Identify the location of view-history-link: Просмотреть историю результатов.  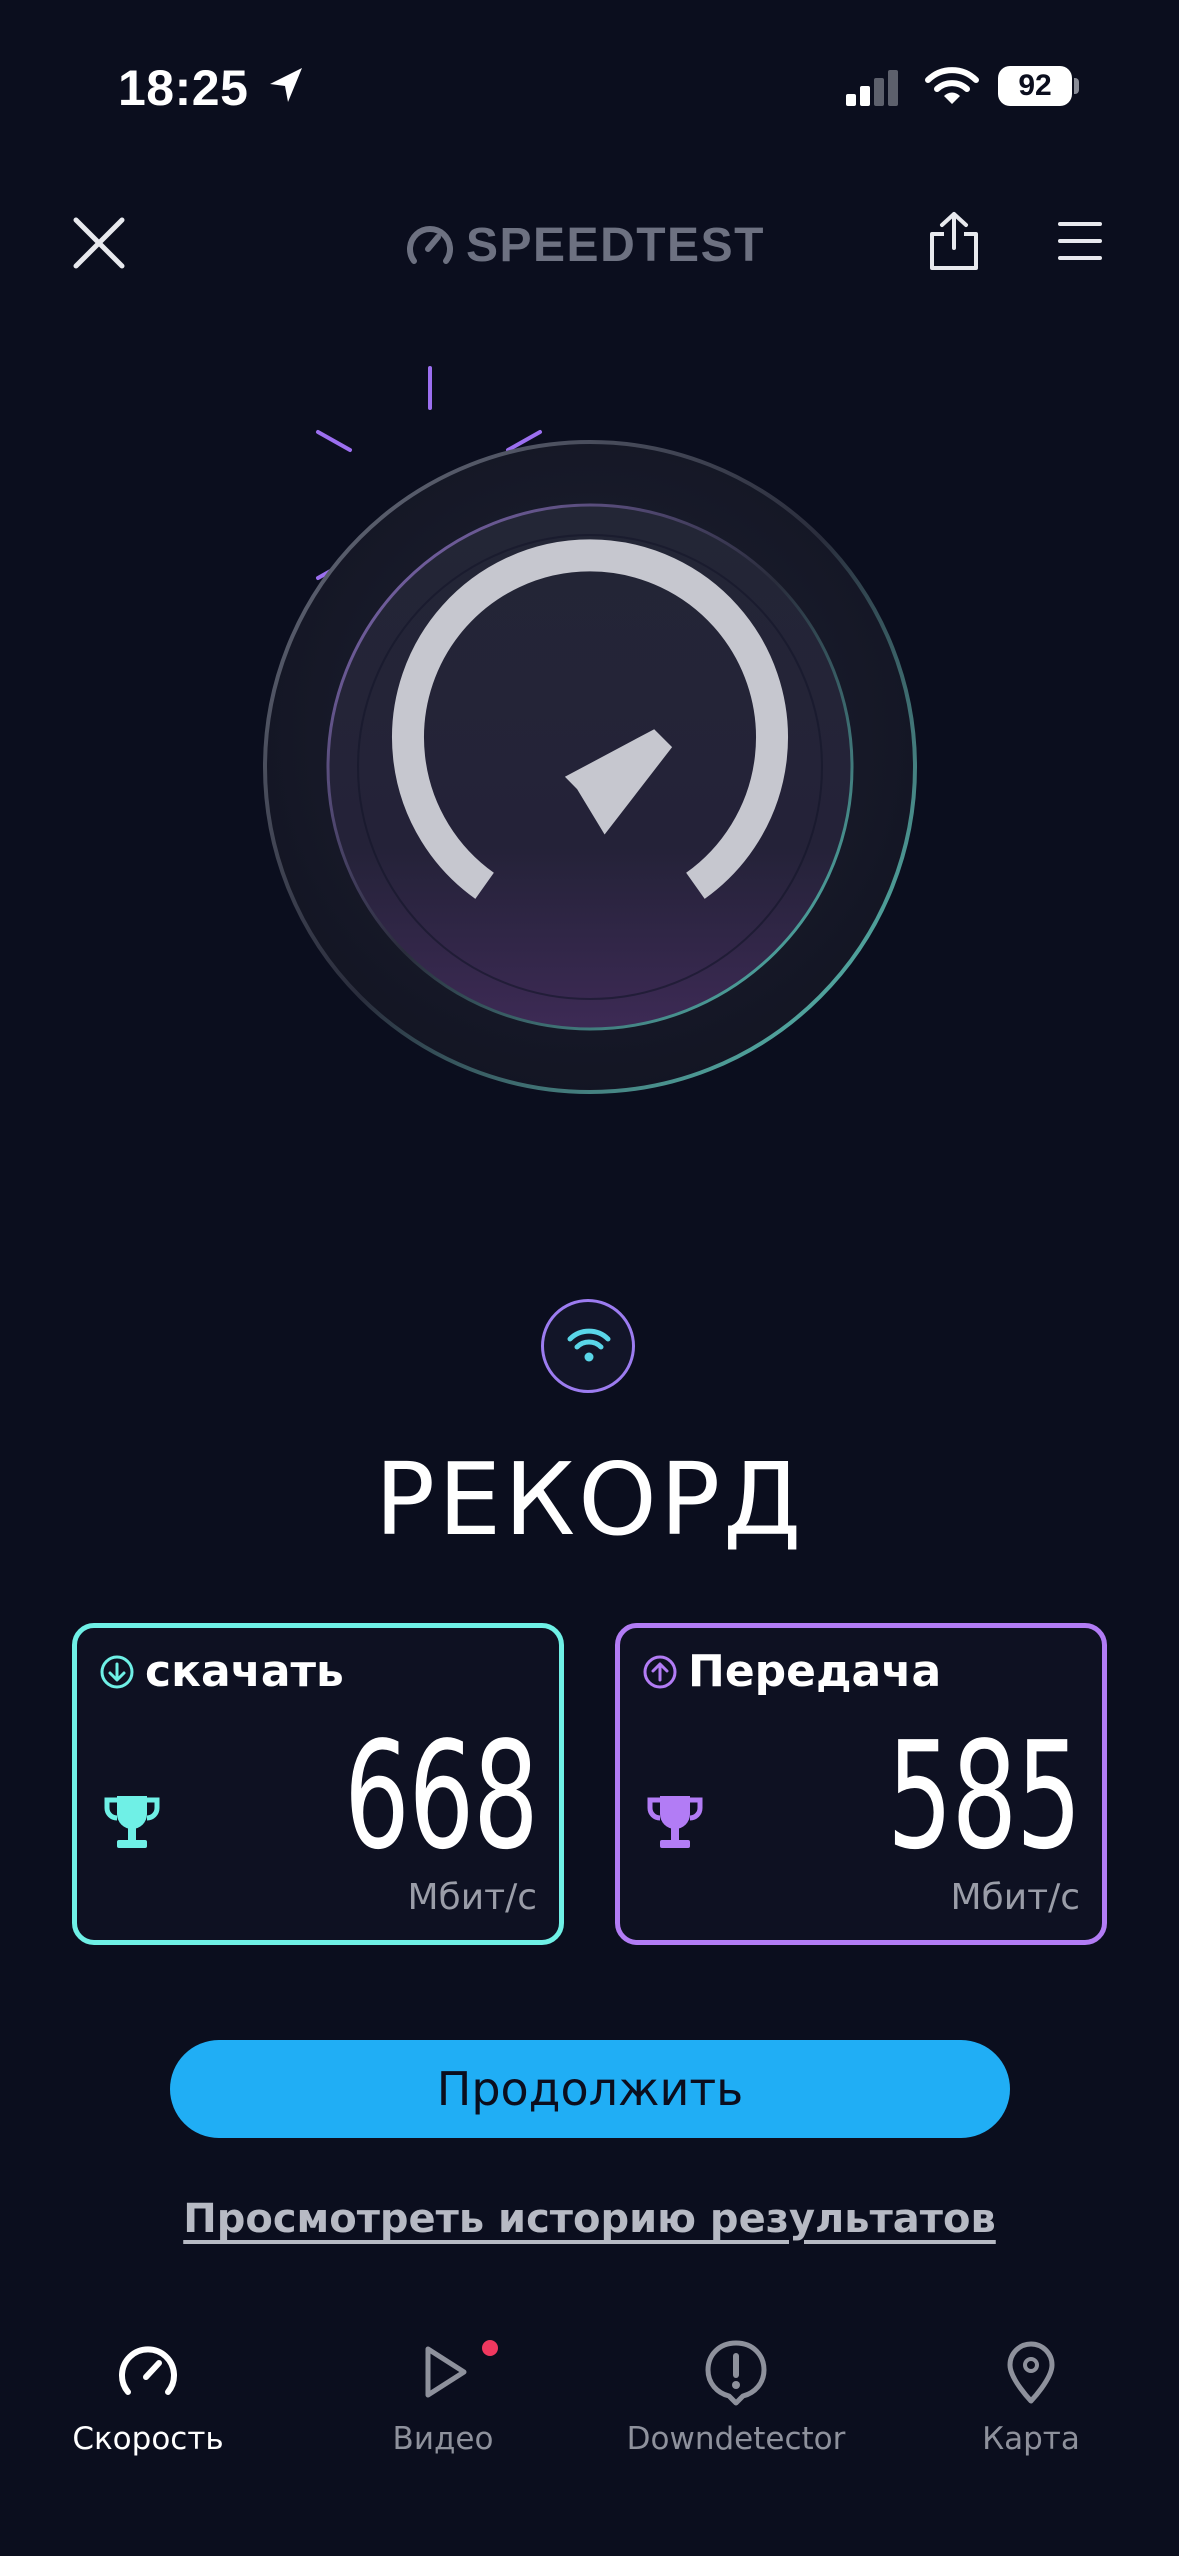
(589, 2219).